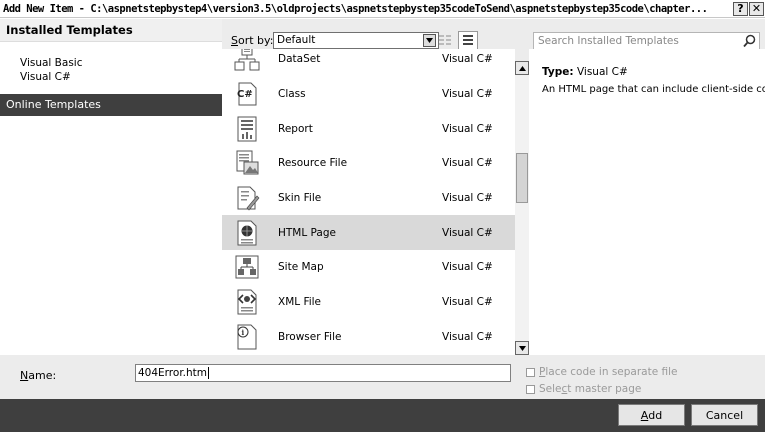 The width and height of the screenshot is (765, 432). I want to click on name-label: Name:, so click(38, 375).